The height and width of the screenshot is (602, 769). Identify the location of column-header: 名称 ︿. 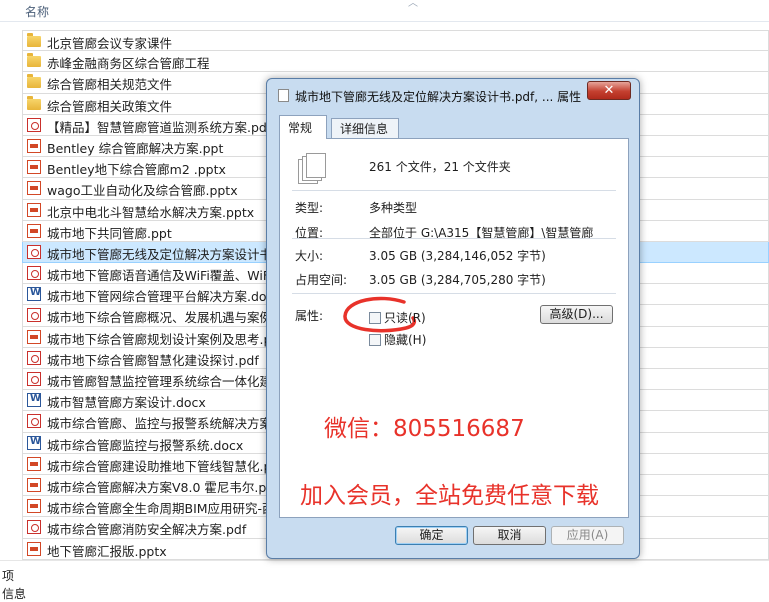
(384, 11).